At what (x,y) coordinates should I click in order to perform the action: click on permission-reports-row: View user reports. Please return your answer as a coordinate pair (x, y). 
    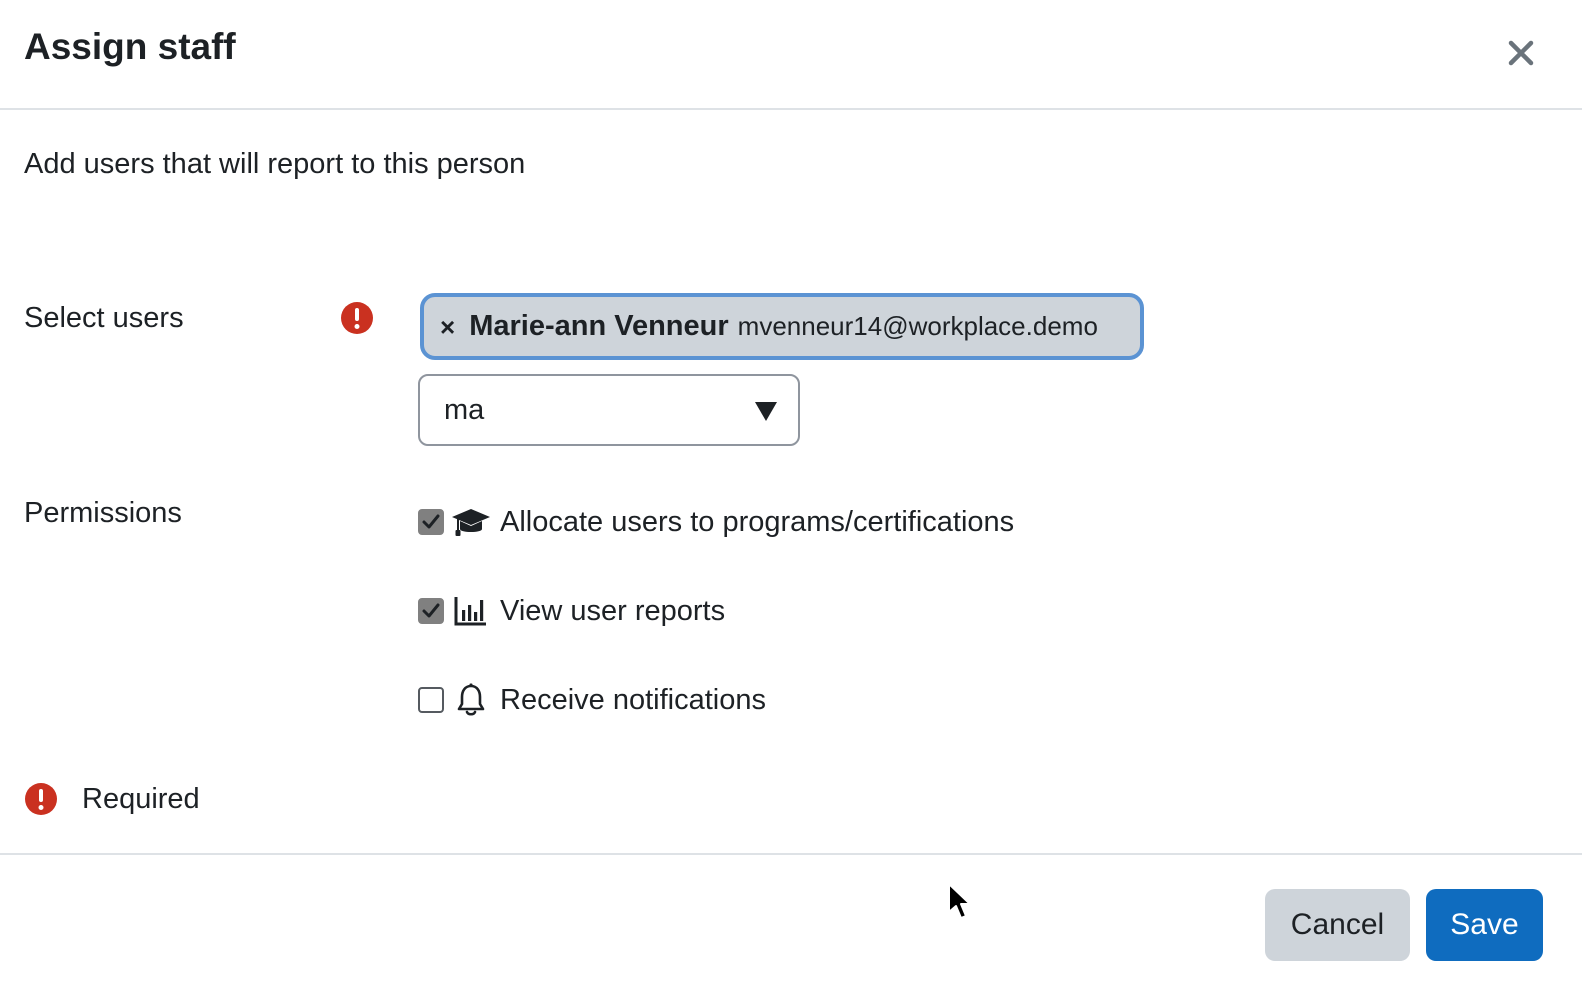
    Looking at the image, I should click on (571, 611).